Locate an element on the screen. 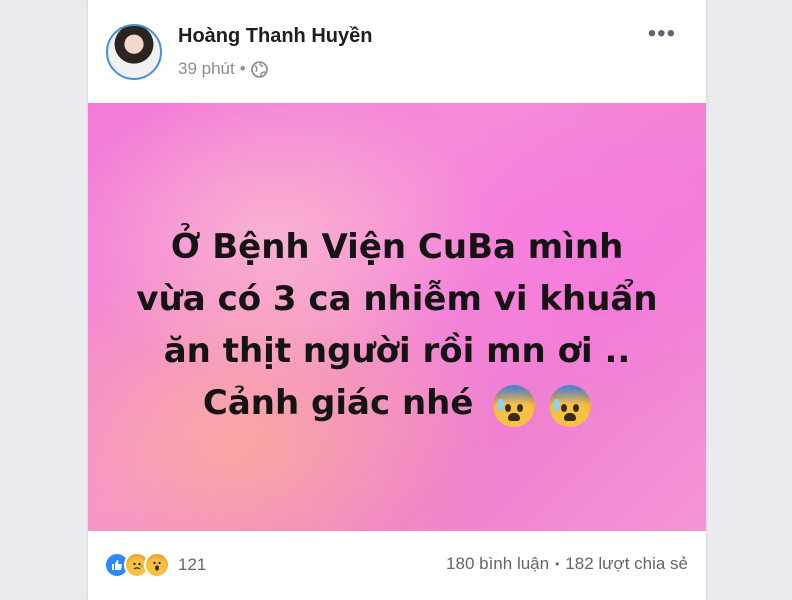 Image resolution: width=792 pixels, height=600 pixels. author-name: Hoàng Thanh Huyền is located at coordinates (275, 36).